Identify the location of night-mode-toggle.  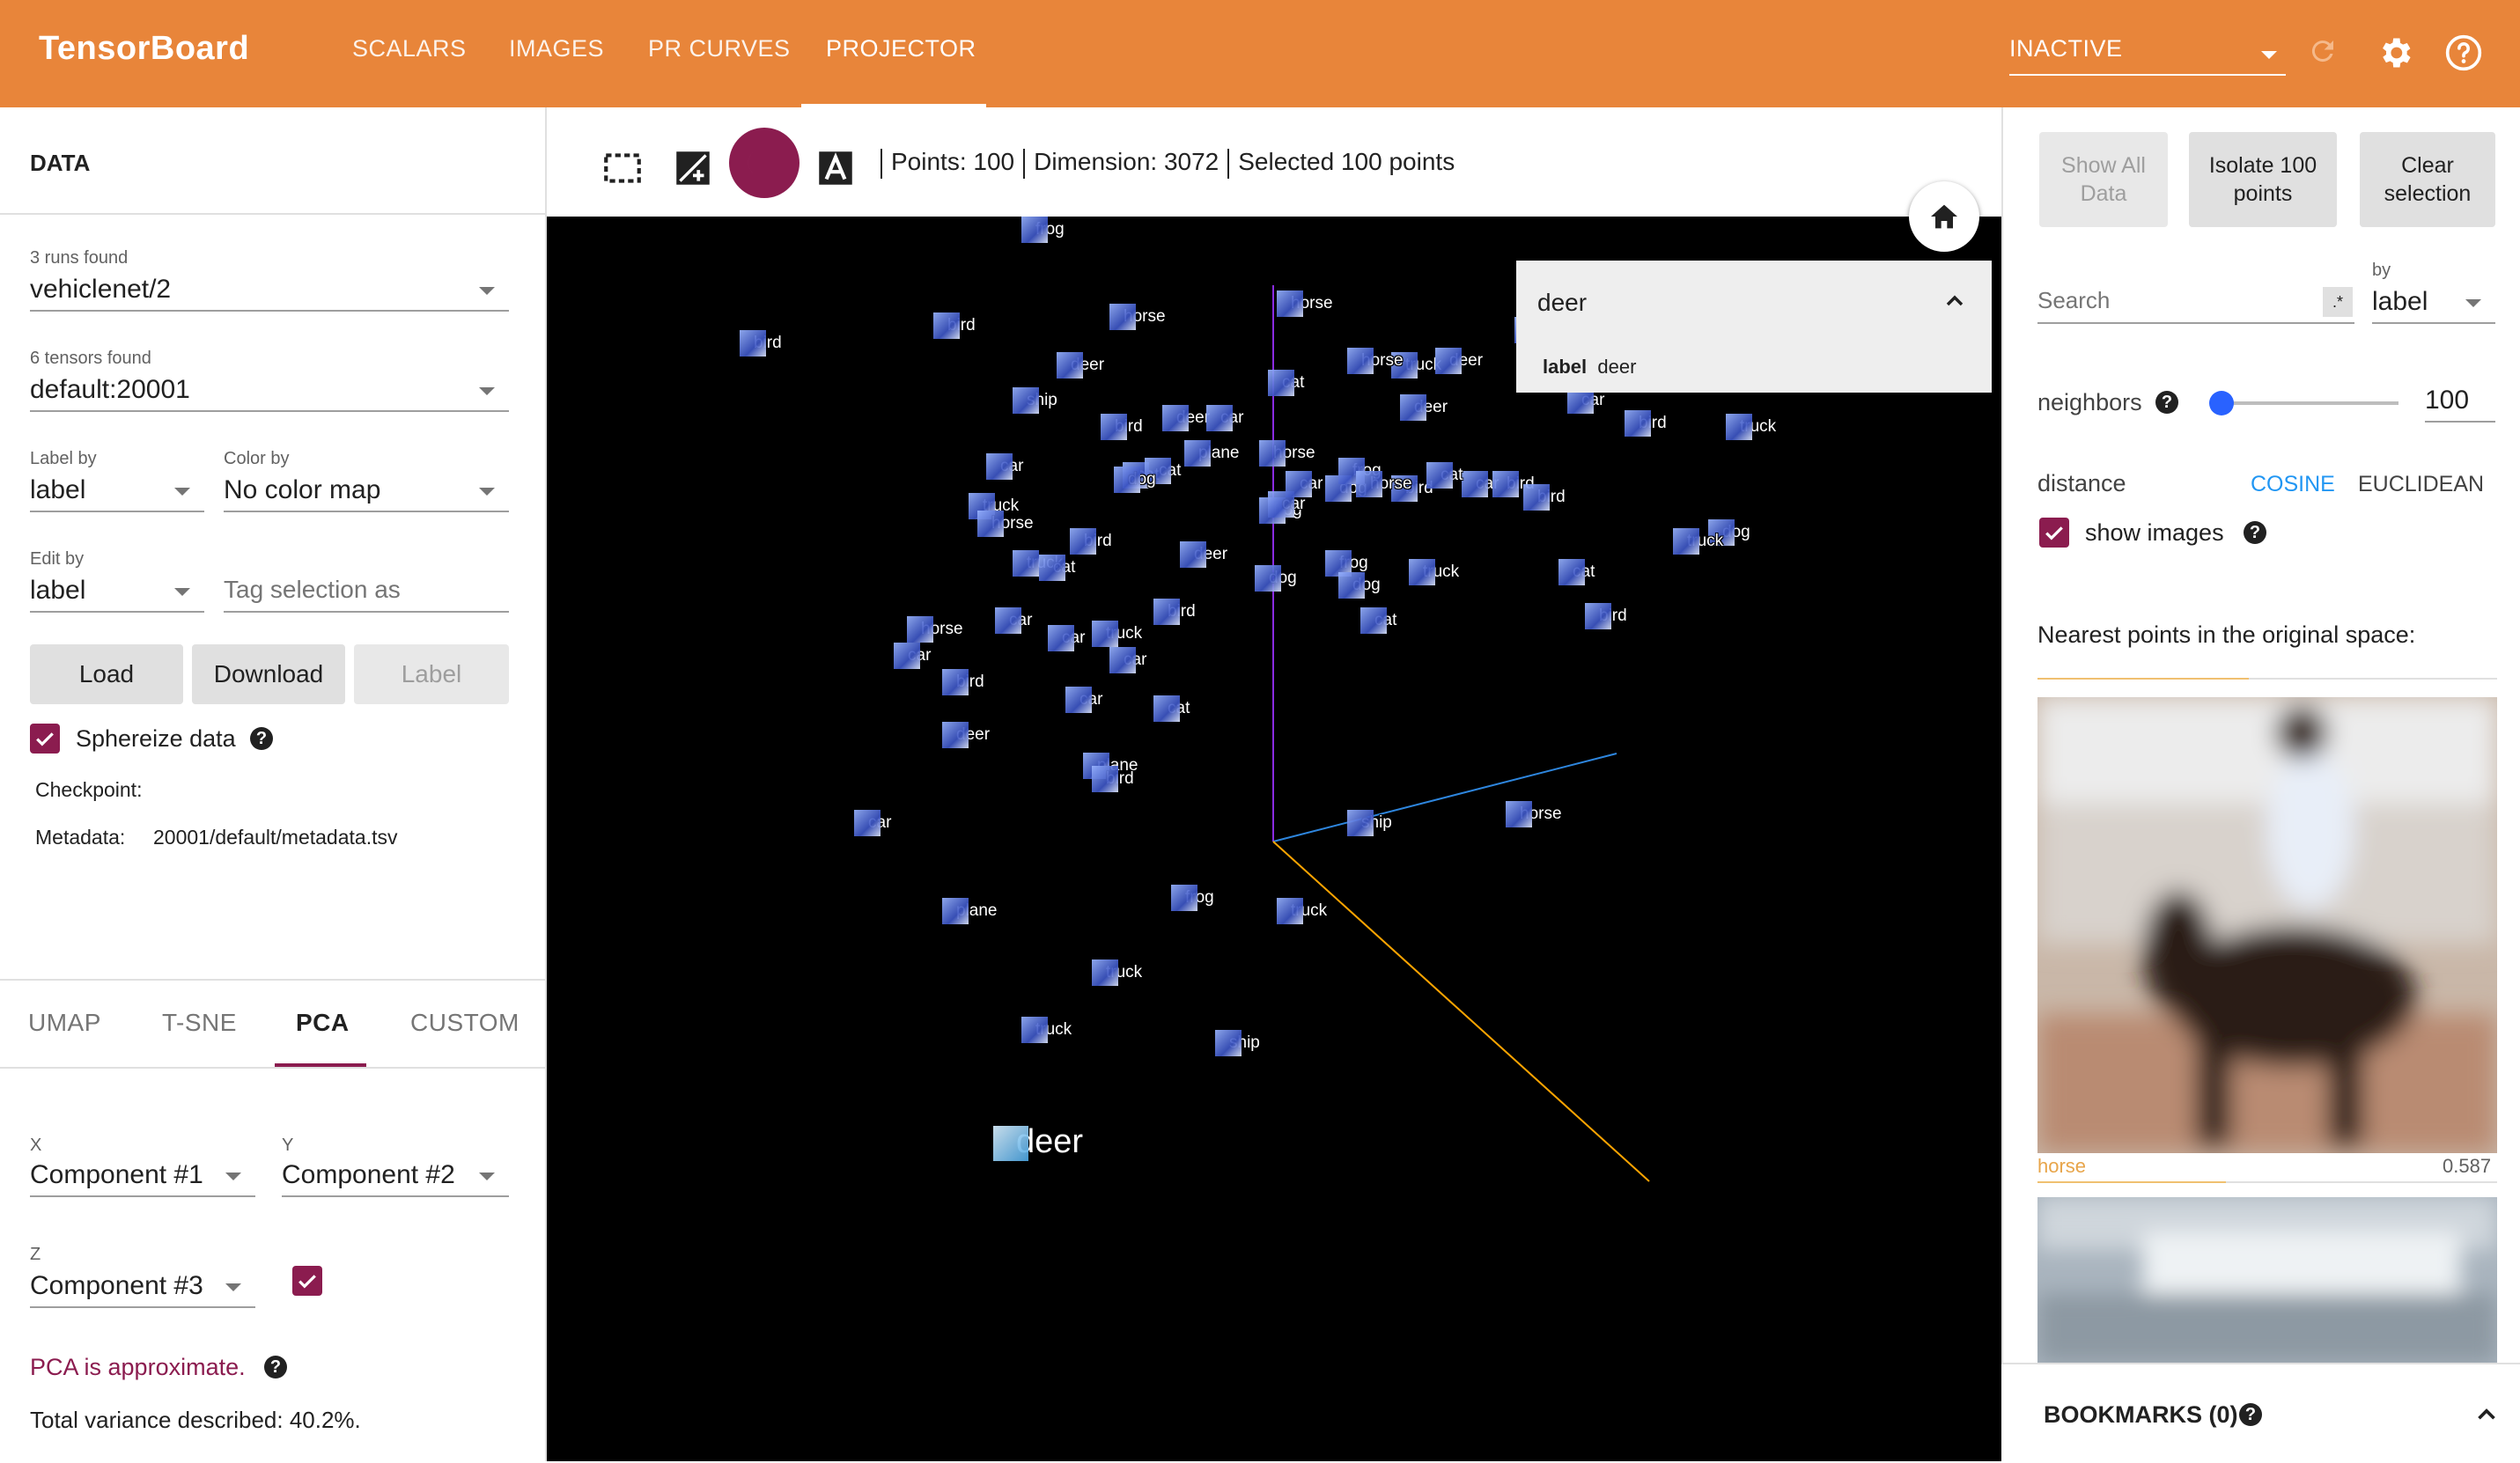
(764, 163).